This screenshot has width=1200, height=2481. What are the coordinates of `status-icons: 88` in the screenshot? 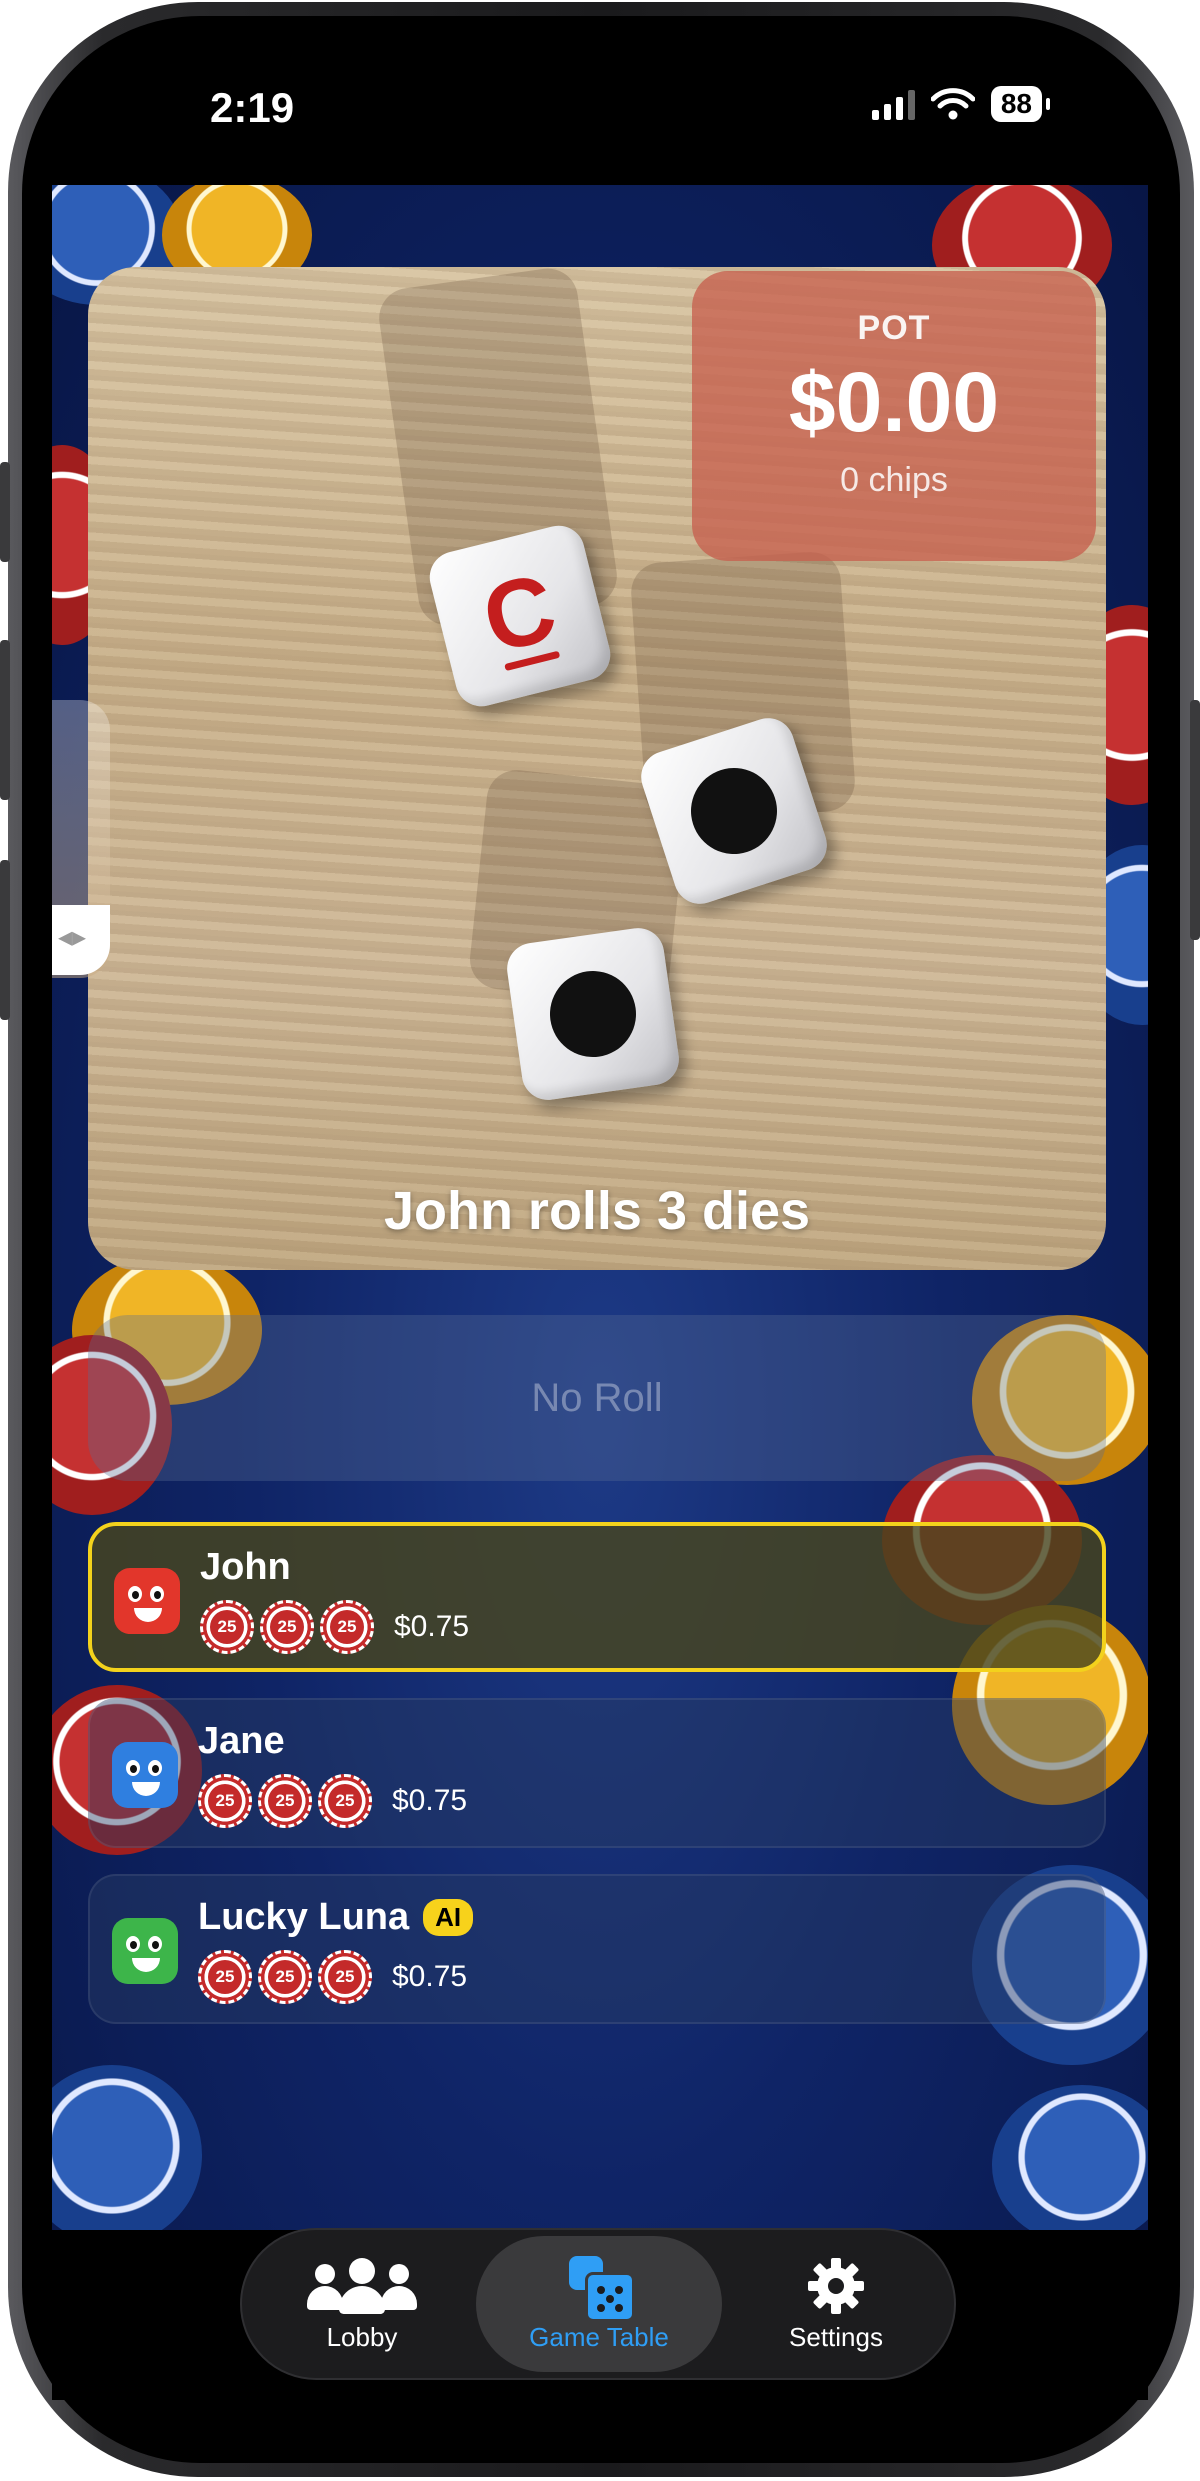 It's located at (961, 104).